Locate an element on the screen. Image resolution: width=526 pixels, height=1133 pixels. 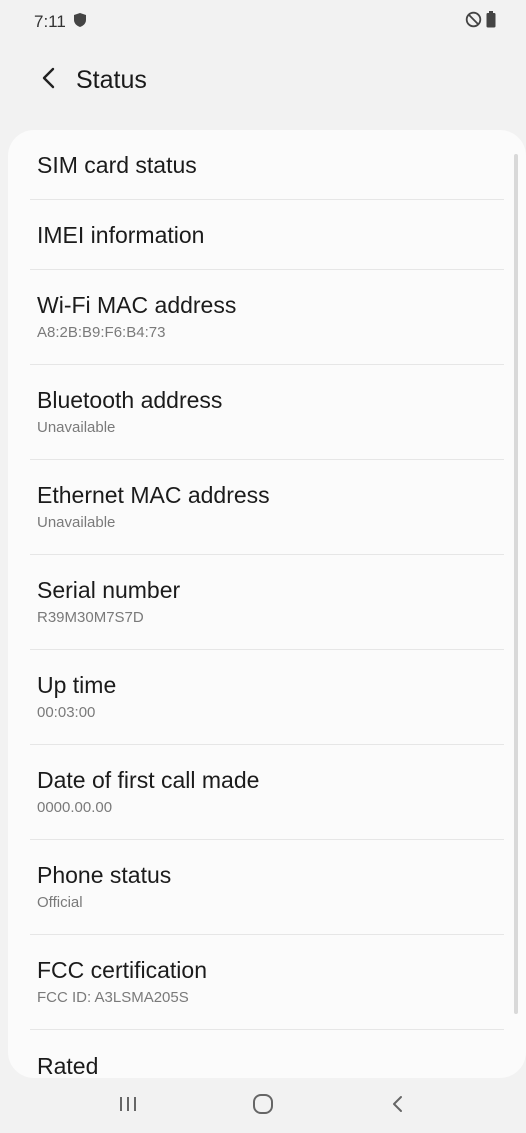
battery-icon is located at coordinates (491, 22).